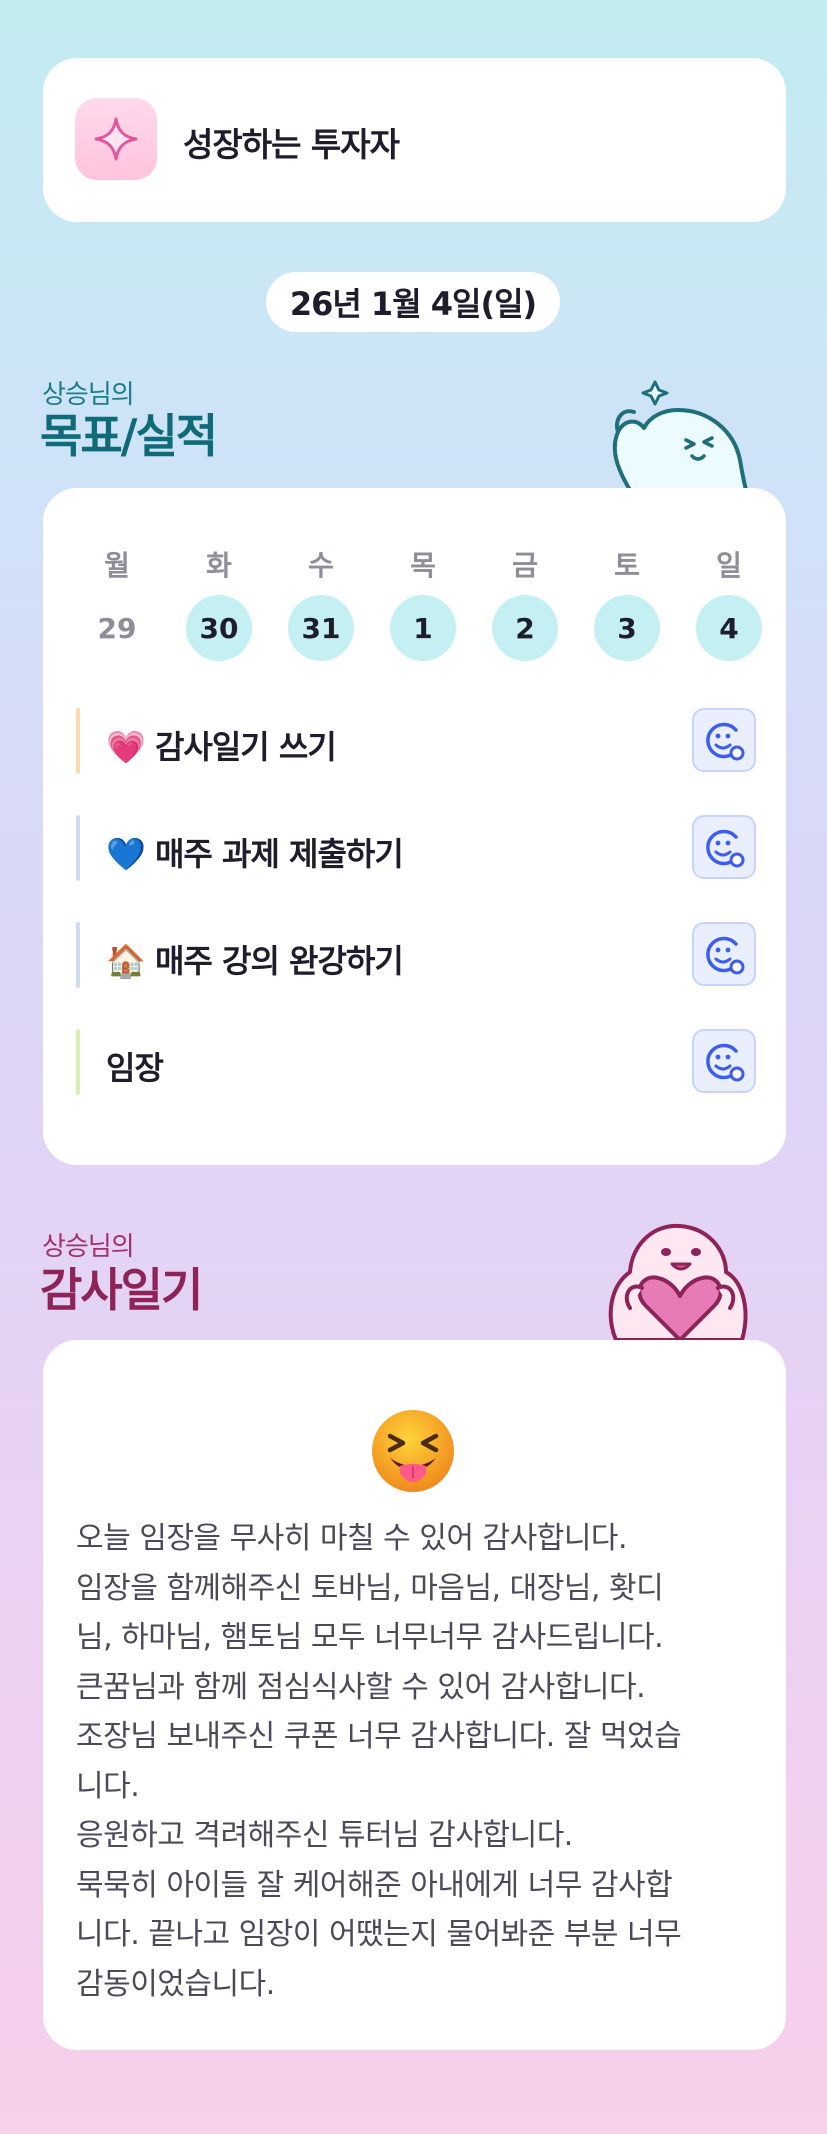 The height and width of the screenshot is (2134, 827). I want to click on date-selector: 26년 1월 4일(일), so click(413, 302).